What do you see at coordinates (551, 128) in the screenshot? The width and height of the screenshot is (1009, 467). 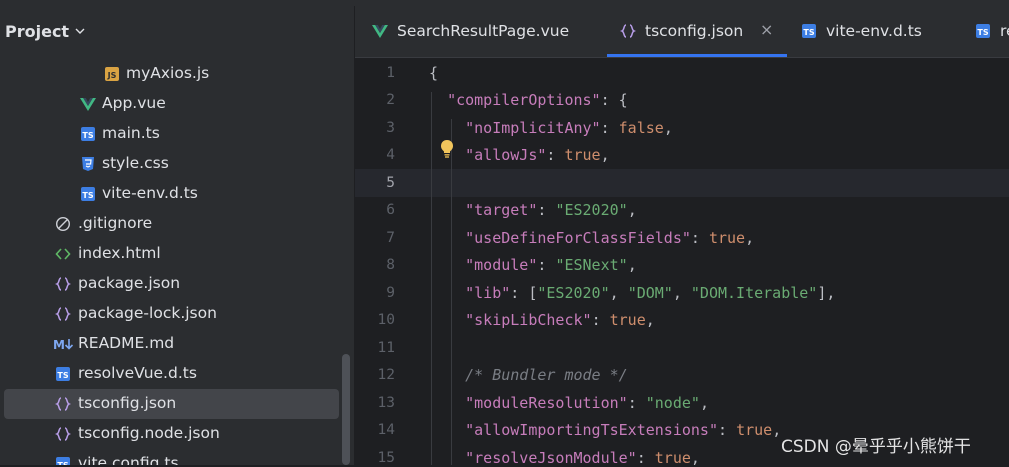 I see `code-line: "noImplicitAny": false,` at bounding box center [551, 128].